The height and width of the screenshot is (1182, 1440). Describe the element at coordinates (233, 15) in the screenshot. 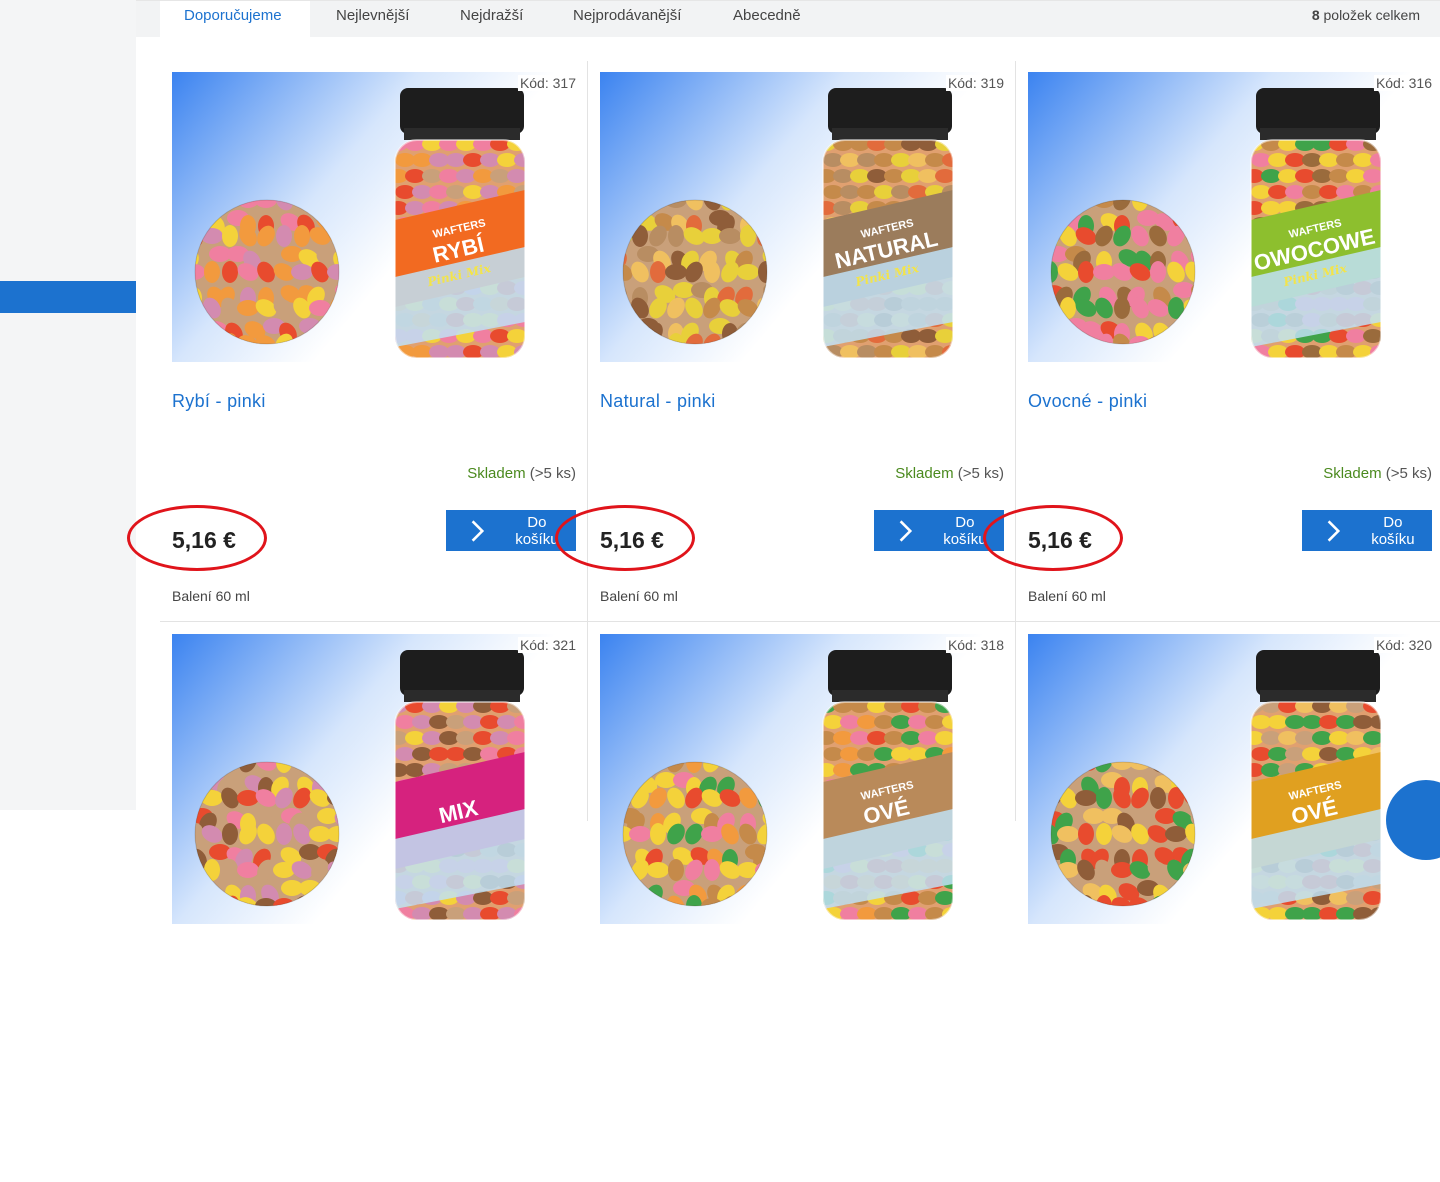

I see `tab-recommended: Doporučujeme` at that location.